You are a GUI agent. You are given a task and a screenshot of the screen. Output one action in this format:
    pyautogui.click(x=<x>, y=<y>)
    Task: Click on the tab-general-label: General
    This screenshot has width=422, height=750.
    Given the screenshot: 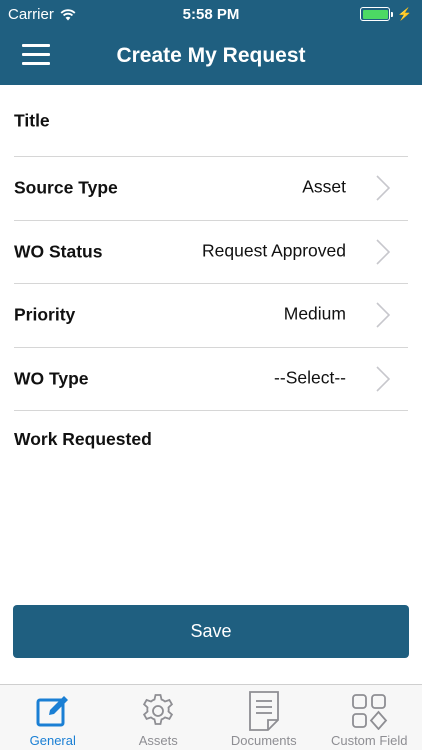 What is the action you would take?
    pyautogui.click(x=52, y=740)
    